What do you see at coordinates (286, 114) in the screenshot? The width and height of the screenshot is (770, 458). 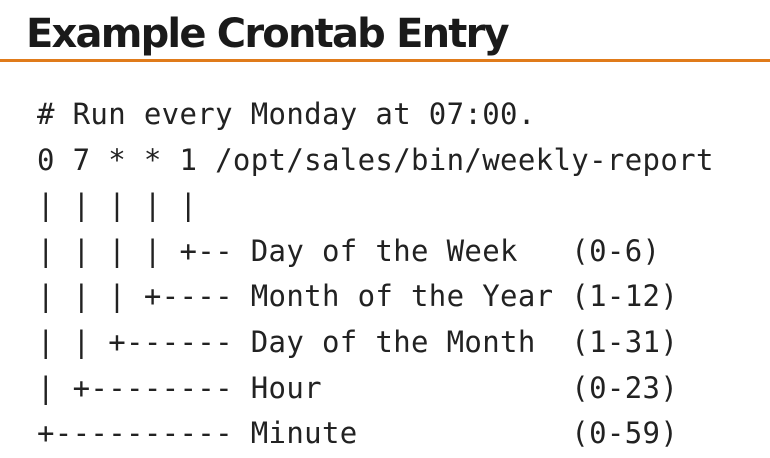 I see `code-comment-line: # Run every Monday at 07:00.` at bounding box center [286, 114].